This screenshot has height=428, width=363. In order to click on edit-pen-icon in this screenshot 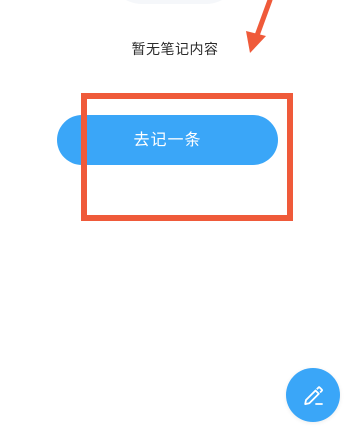, I will do `click(313, 395)`.